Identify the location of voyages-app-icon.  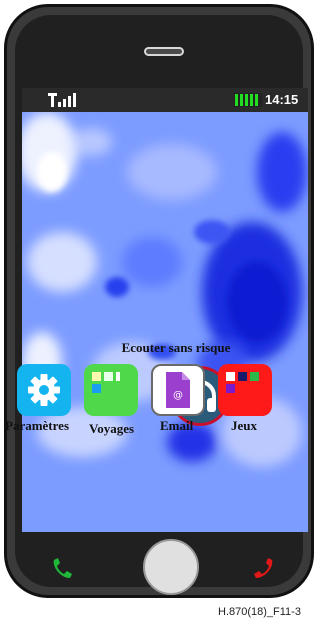
(111, 390).